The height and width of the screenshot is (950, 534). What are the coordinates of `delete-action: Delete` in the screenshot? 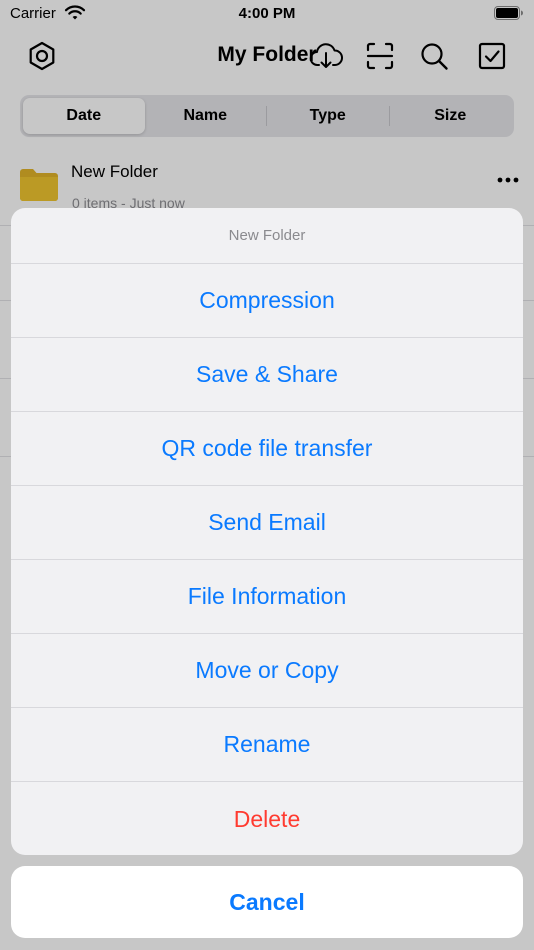 It's located at (267, 818).